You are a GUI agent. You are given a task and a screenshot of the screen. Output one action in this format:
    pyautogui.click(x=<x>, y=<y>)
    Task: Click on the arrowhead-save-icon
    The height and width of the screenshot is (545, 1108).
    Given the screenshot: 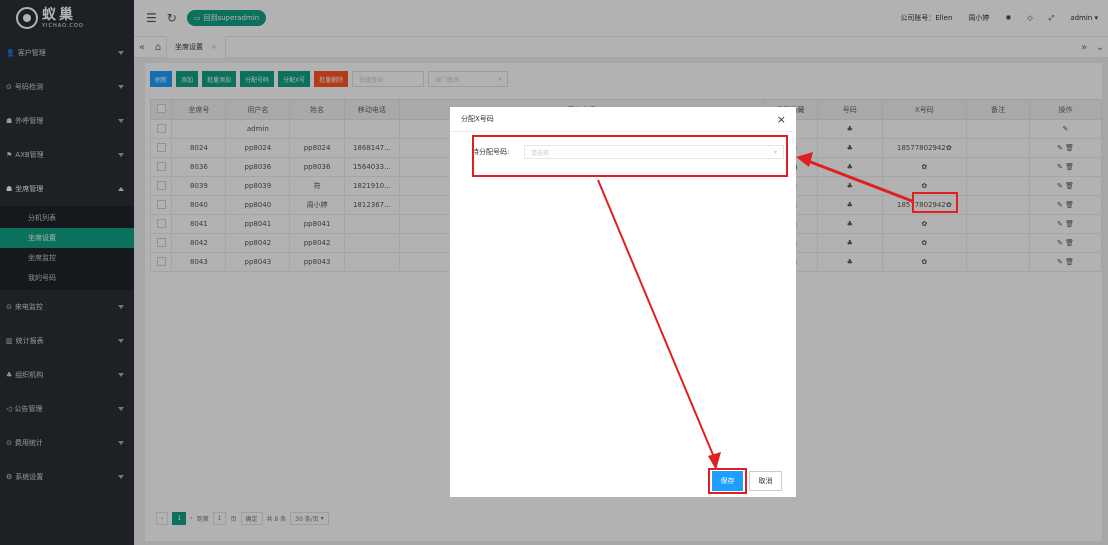 What is the action you would take?
    pyautogui.click(x=714, y=461)
    